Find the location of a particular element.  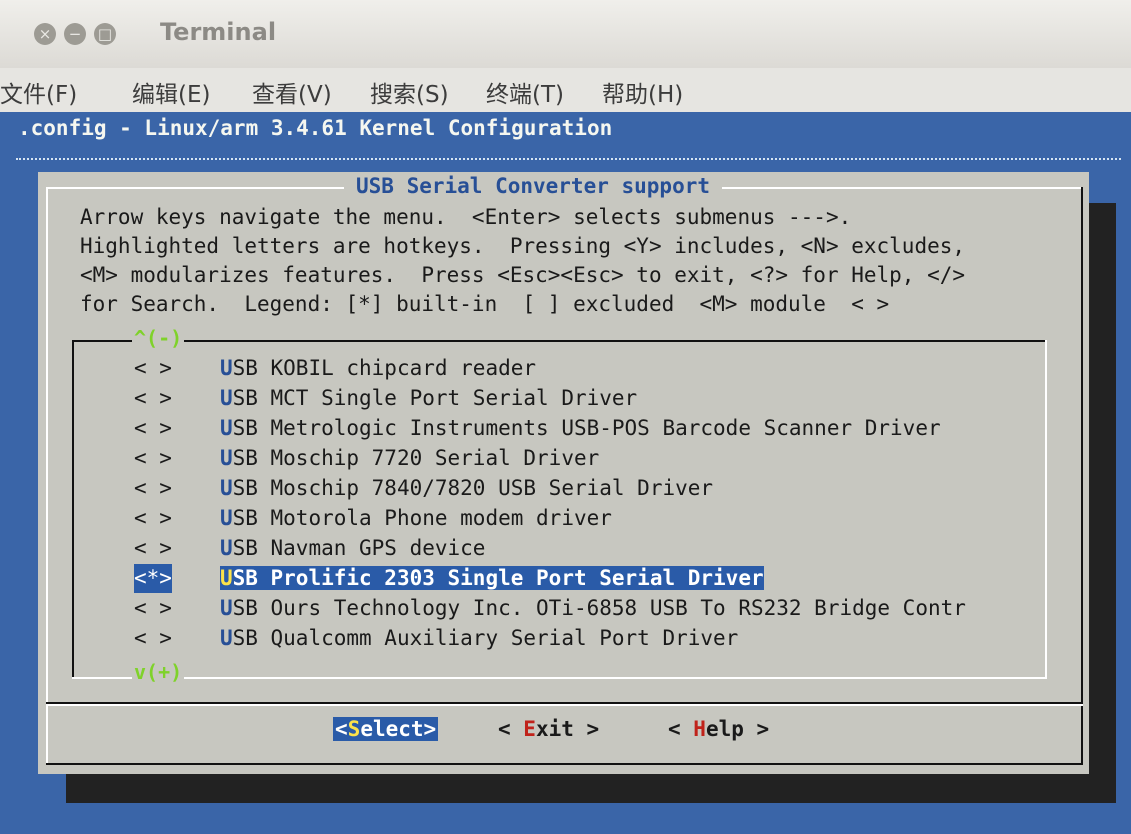

item-label: USB Moschip 7840/7820 USB Serial Driver is located at coordinates (466, 488).